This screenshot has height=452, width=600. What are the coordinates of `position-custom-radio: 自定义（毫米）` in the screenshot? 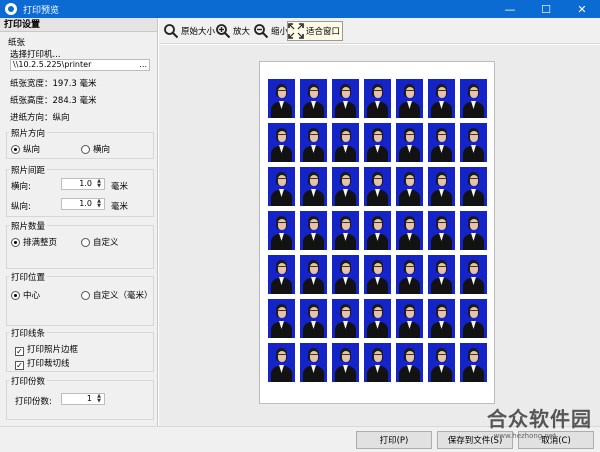 It's located at (117, 295).